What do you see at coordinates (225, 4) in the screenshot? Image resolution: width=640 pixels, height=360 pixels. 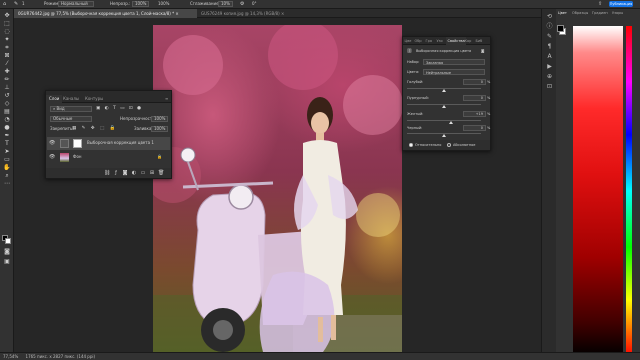 I see `smoothing-value: 10%` at bounding box center [225, 4].